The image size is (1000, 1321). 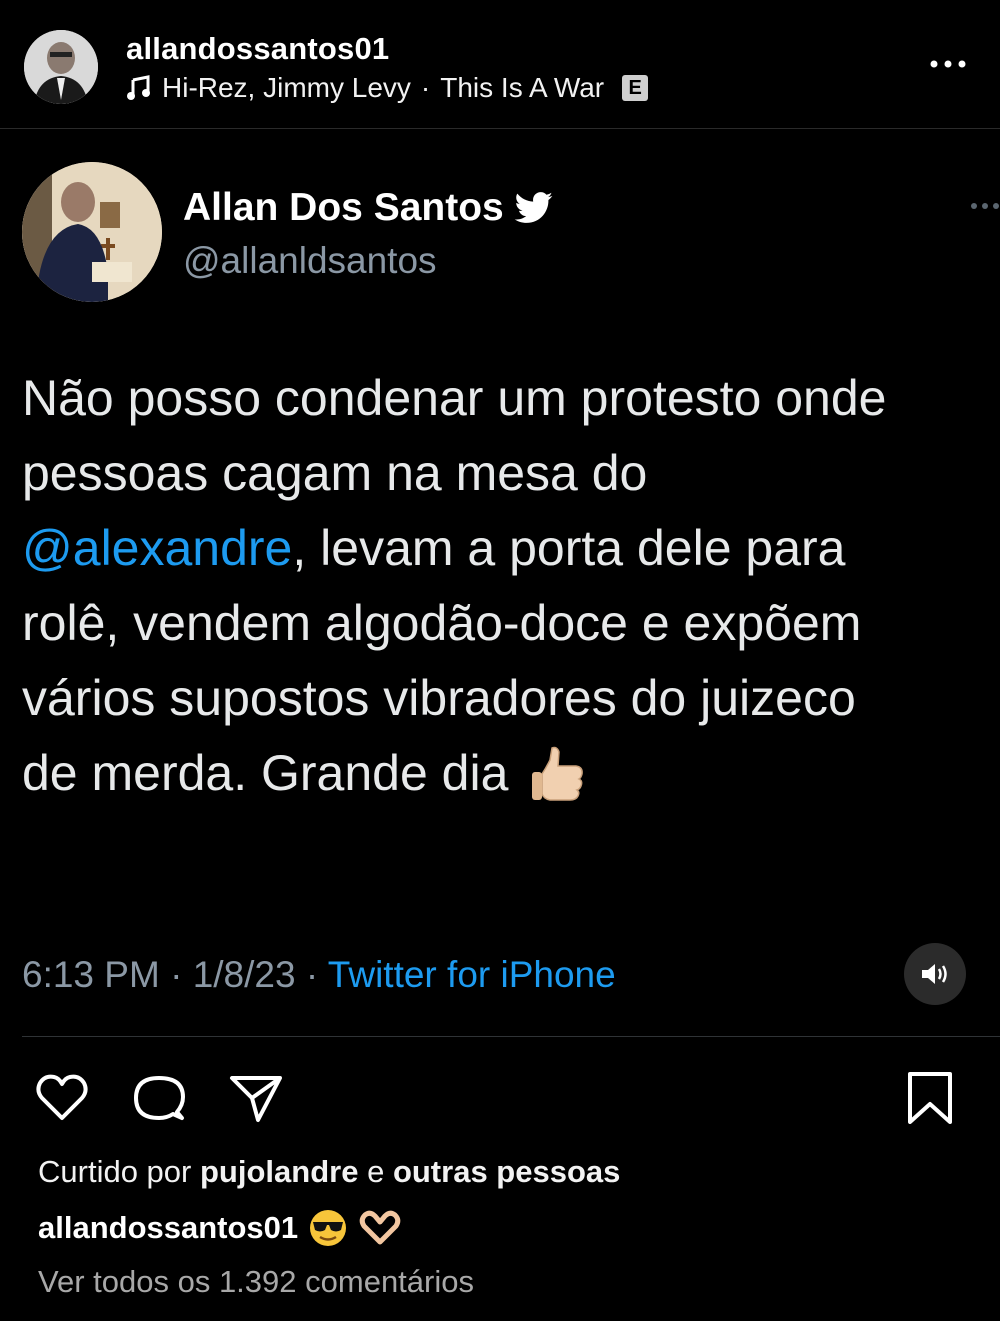 I want to click on tweet-more-icon, so click(x=985, y=206).